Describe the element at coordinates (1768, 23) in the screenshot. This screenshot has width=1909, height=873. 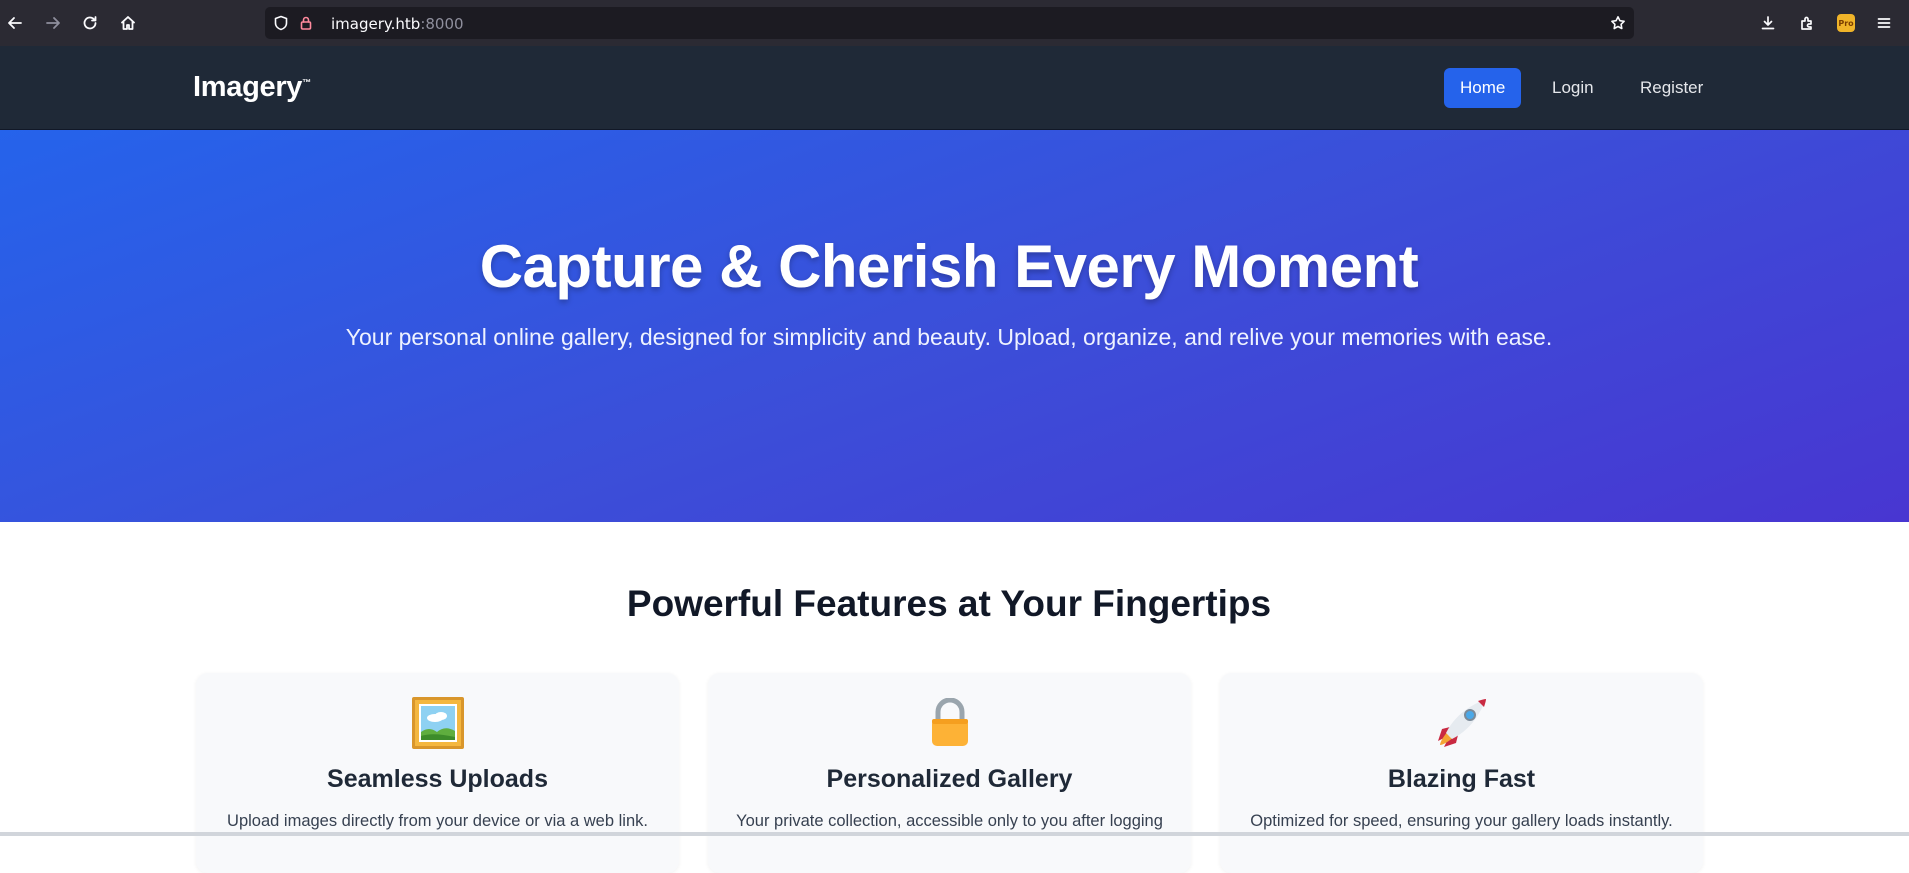
I see `downloads-icon` at that location.